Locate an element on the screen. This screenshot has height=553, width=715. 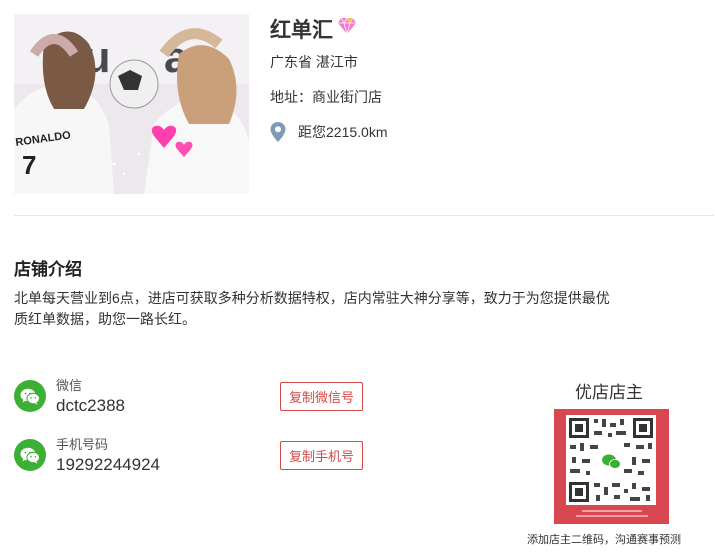
owner-title: 优店店主 is located at coordinates (609, 392).